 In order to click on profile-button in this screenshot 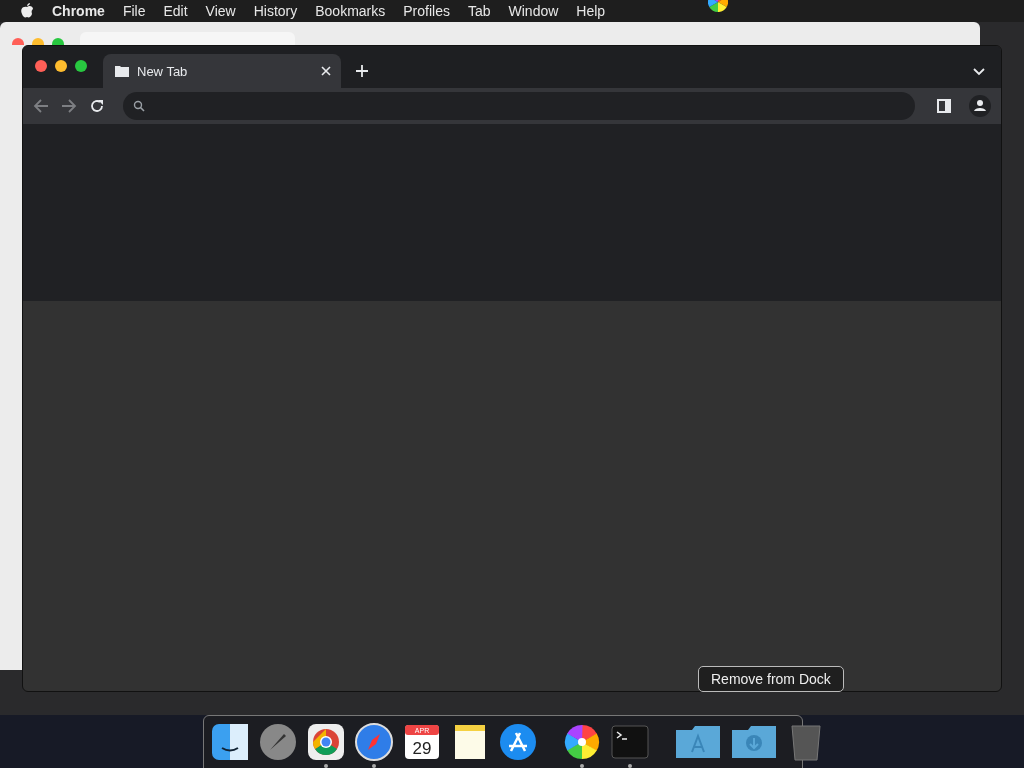, I will do `click(980, 106)`.